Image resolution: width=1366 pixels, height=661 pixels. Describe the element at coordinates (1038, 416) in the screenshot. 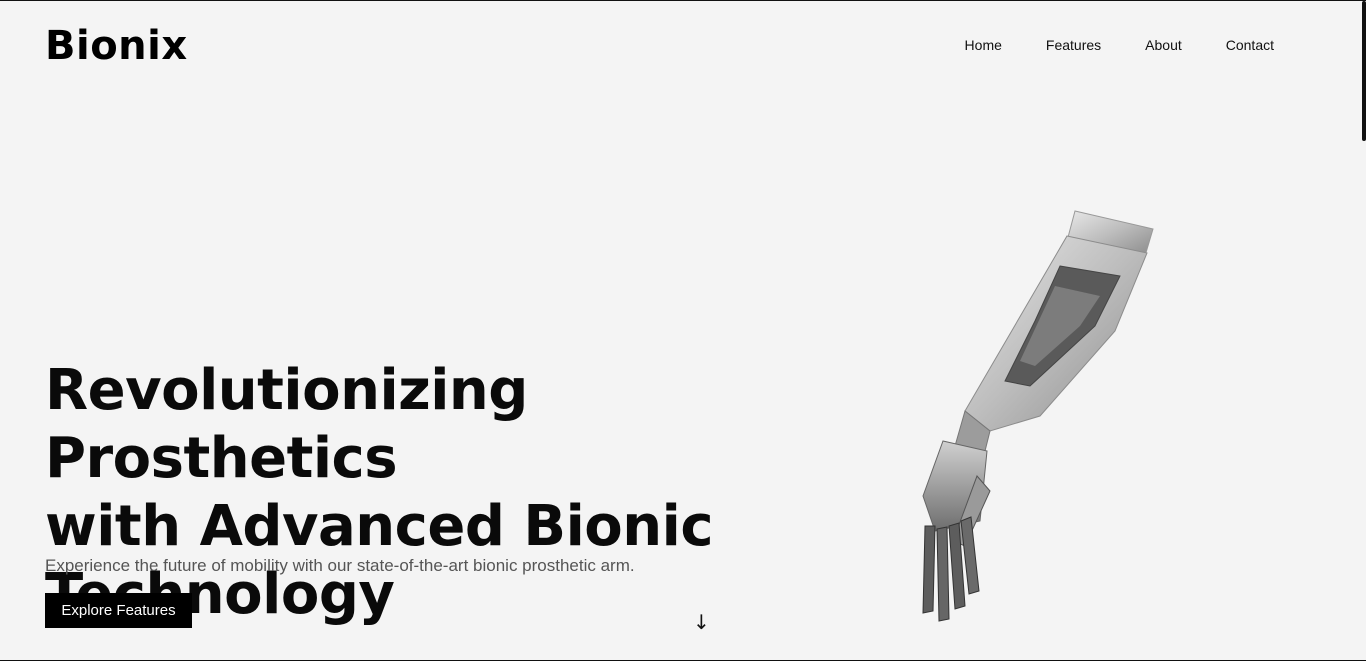

I see `bionic-arm-image` at that location.